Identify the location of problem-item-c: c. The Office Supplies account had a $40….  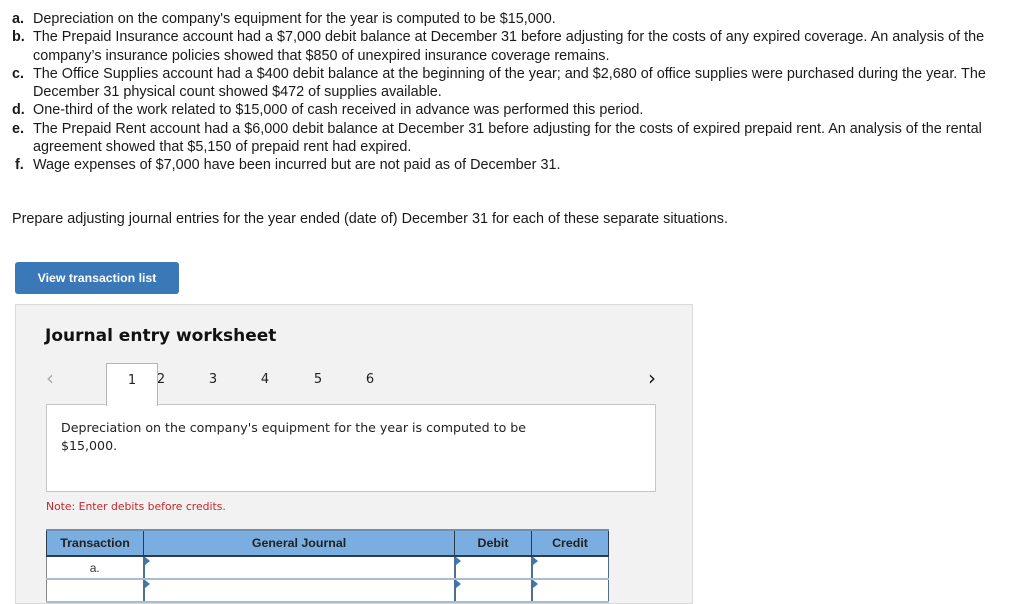
(518, 83).